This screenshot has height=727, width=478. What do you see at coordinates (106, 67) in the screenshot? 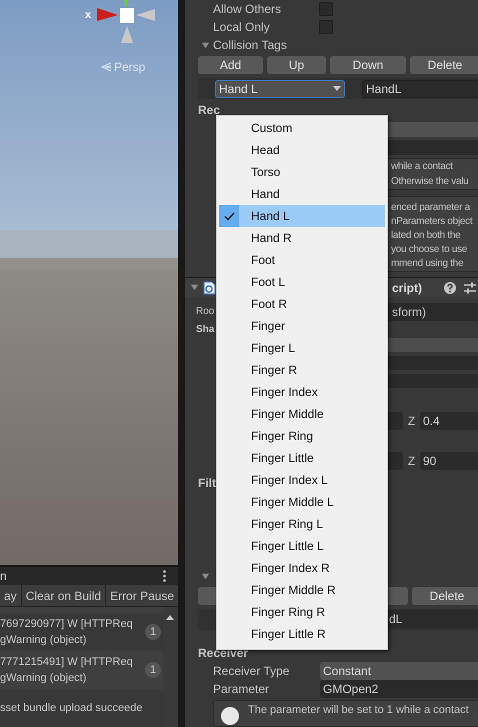
I see `perspective-icon` at bounding box center [106, 67].